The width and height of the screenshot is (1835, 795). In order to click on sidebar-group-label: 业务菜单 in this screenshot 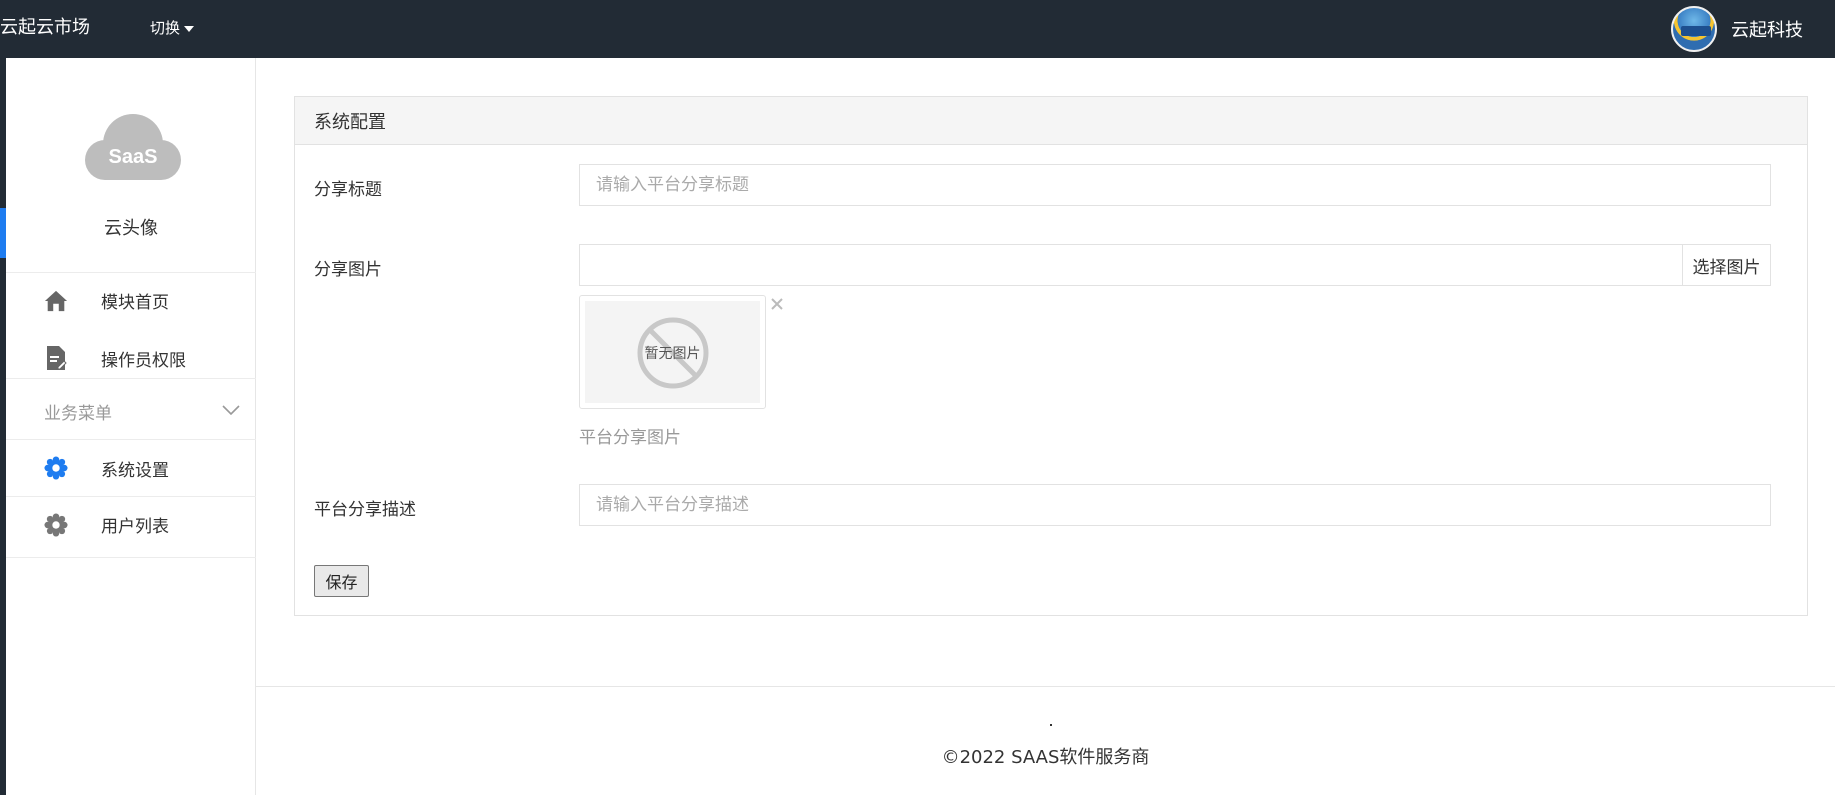, I will do `click(78, 414)`.